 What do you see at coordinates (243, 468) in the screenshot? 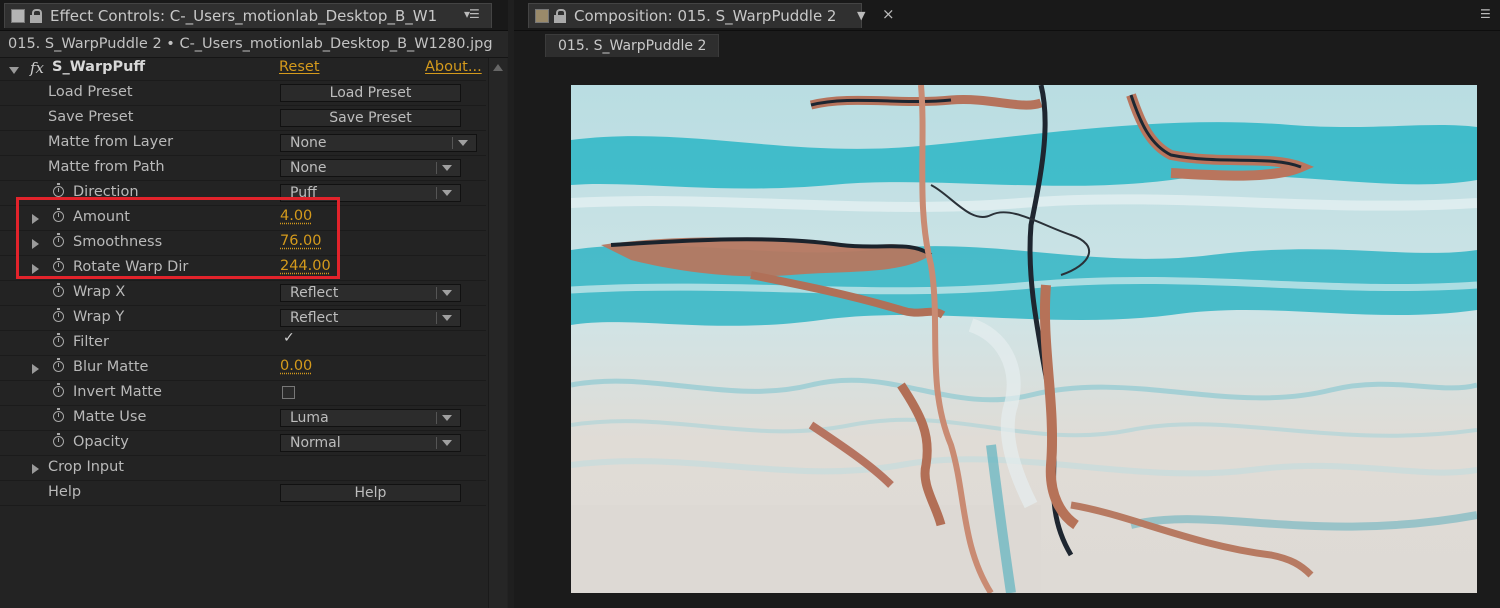
I see `crop-input-row: Crop Input` at bounding box center [243, 468].